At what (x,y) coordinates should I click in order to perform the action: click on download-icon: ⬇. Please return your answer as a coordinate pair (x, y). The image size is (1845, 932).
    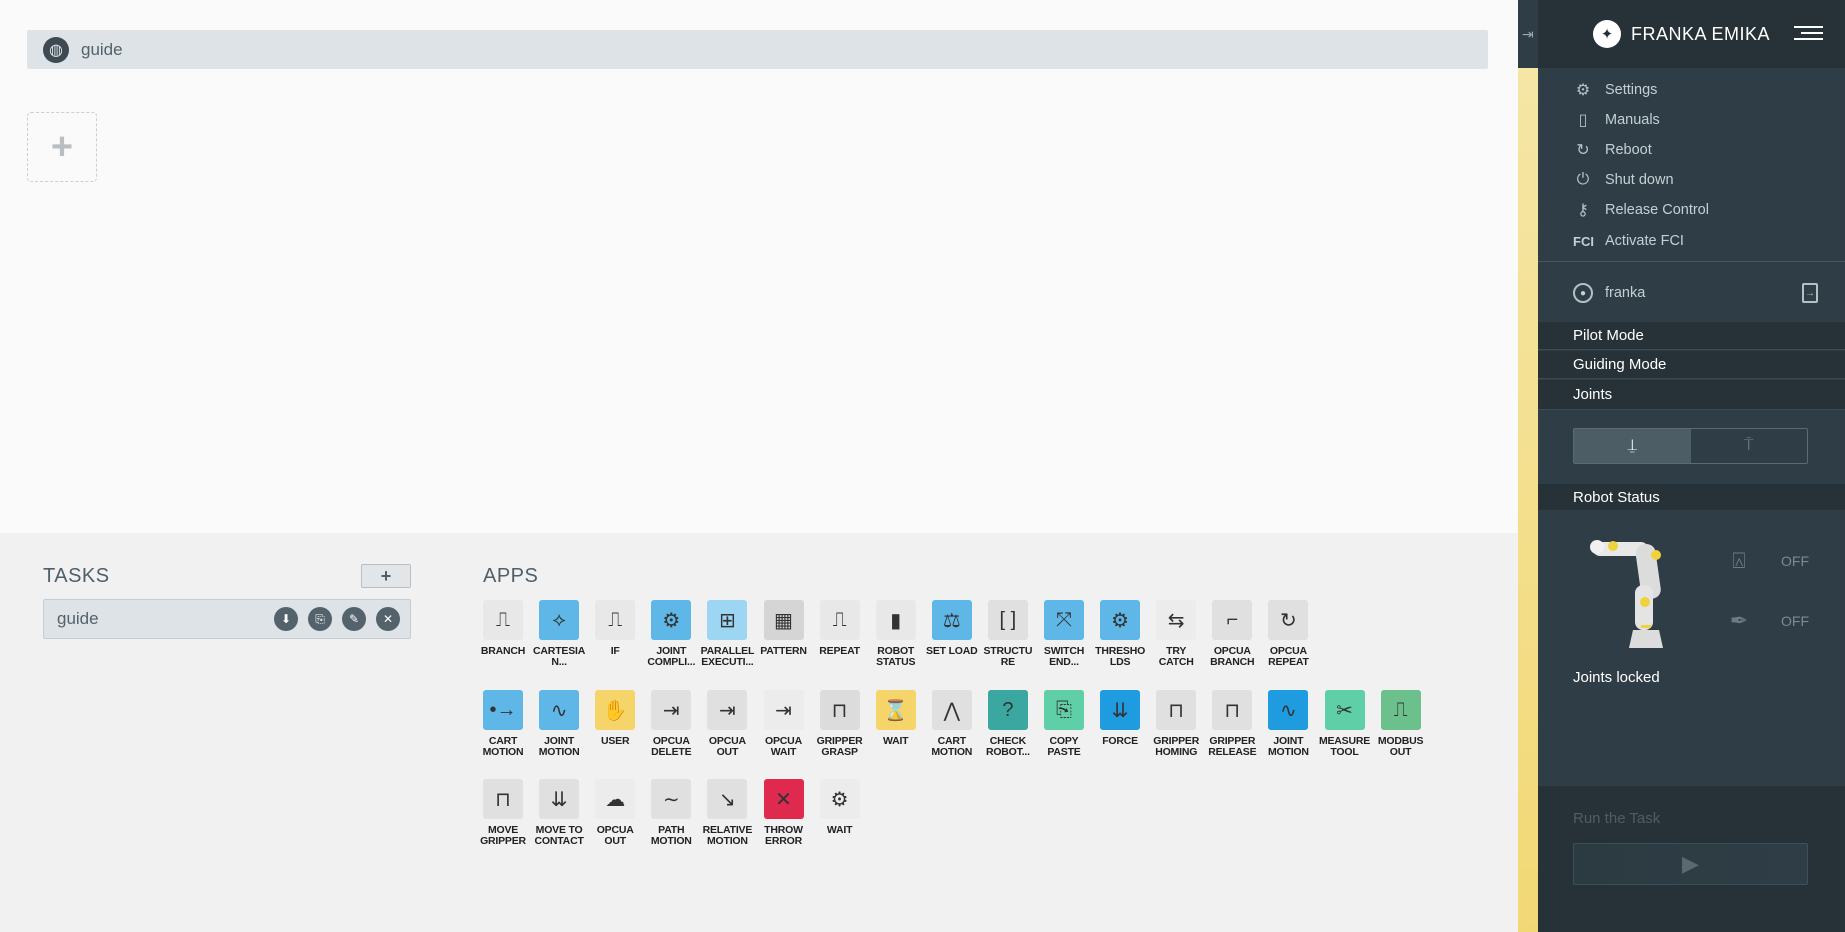
    Looking at the image, I should click on (286, 619).